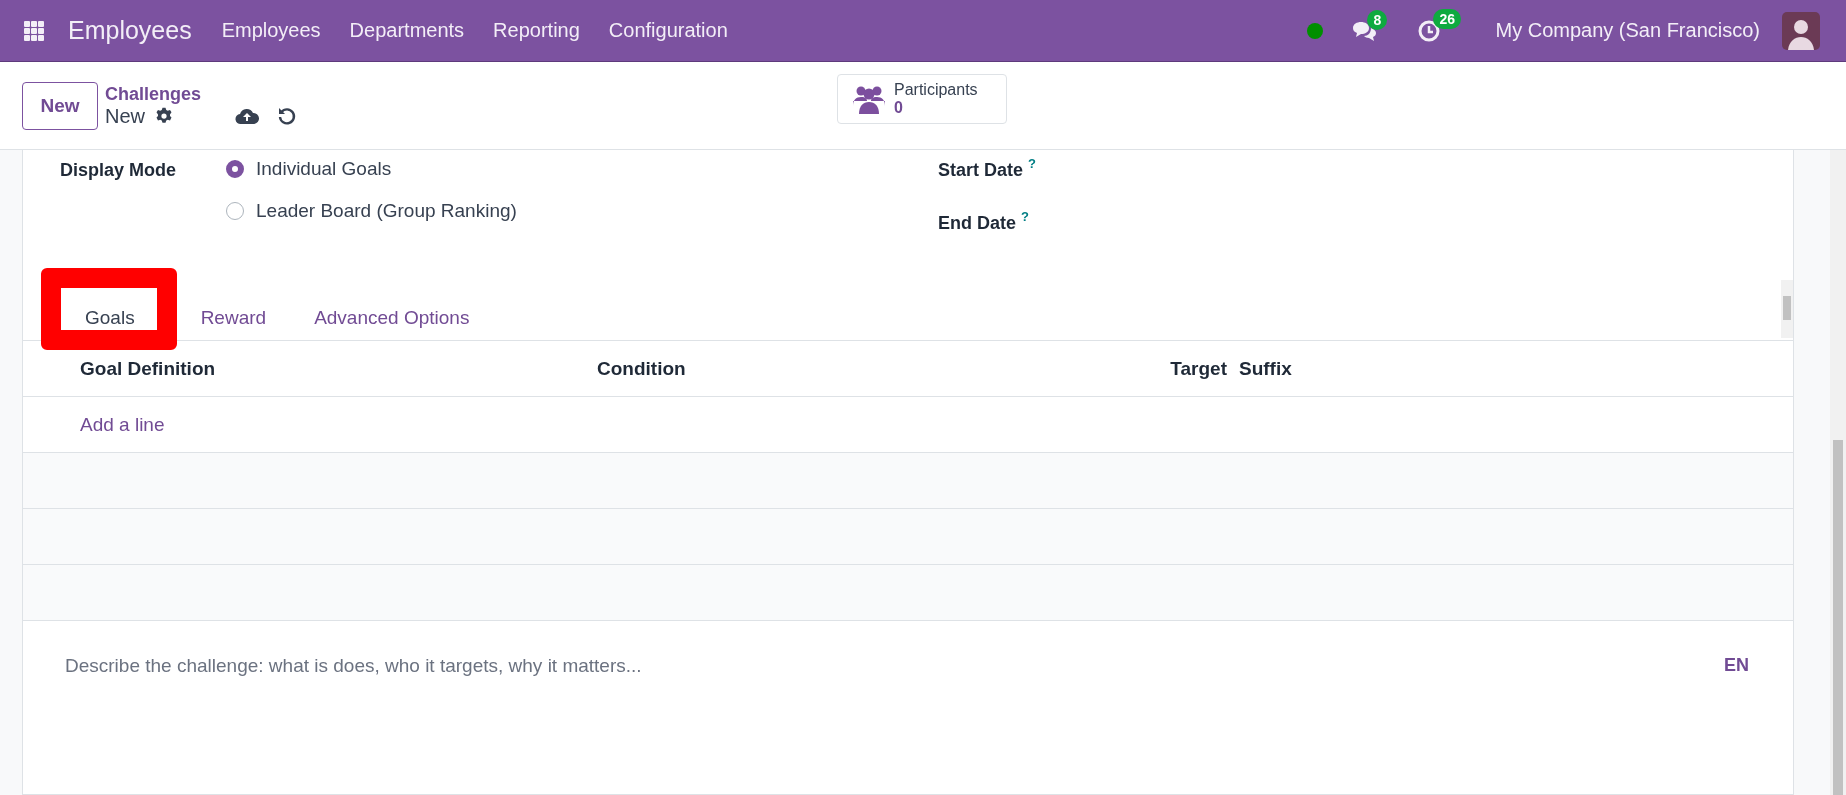  What do you see at coordinates (110, 323) in the screenshot?
I see `tab: Goals` at bounding box center [110, 323].